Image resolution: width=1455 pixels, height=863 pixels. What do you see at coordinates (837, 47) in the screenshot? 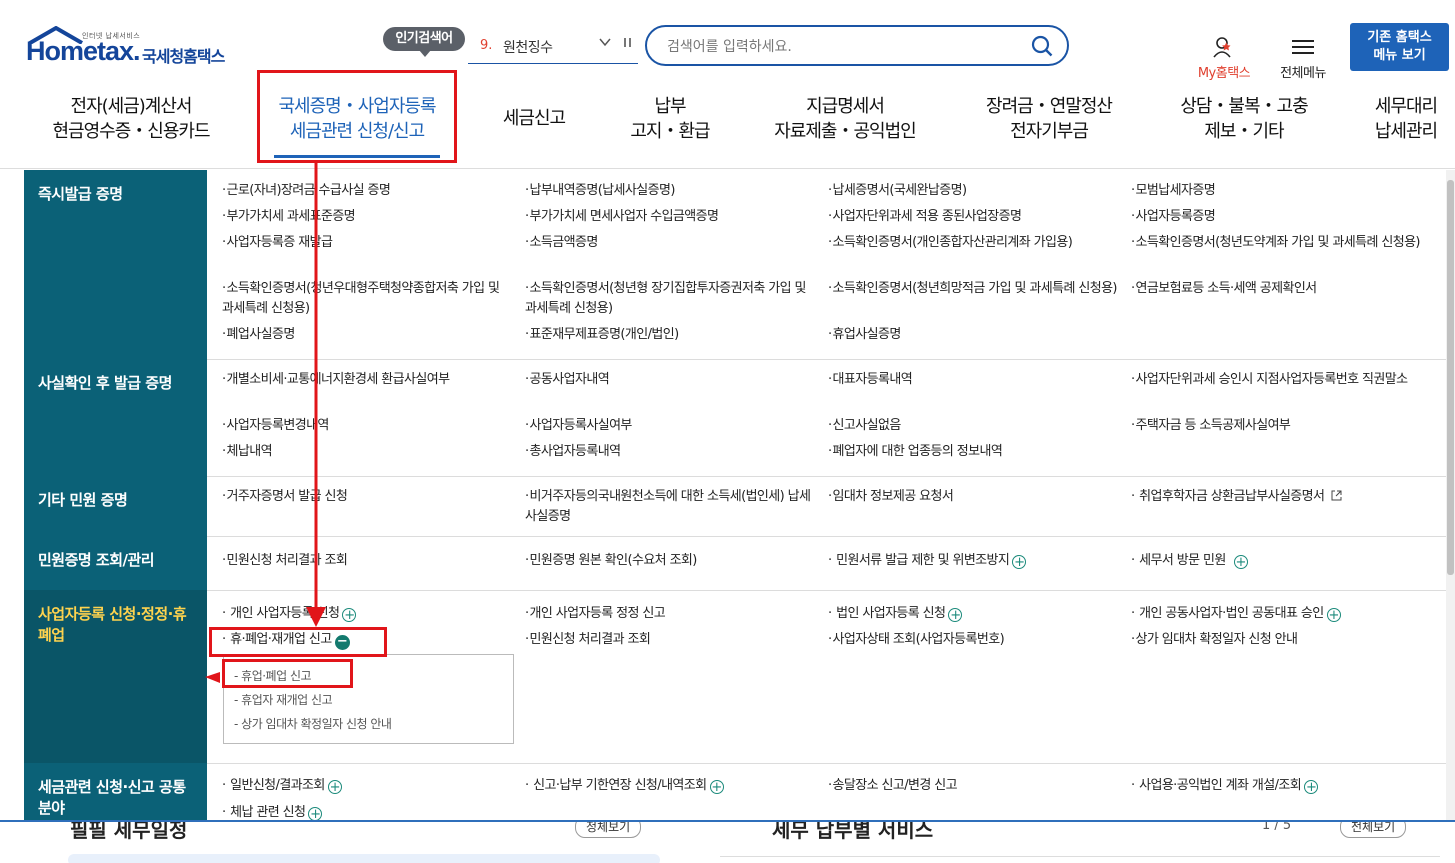
I see `search-input` at bounding box center [837, 47].